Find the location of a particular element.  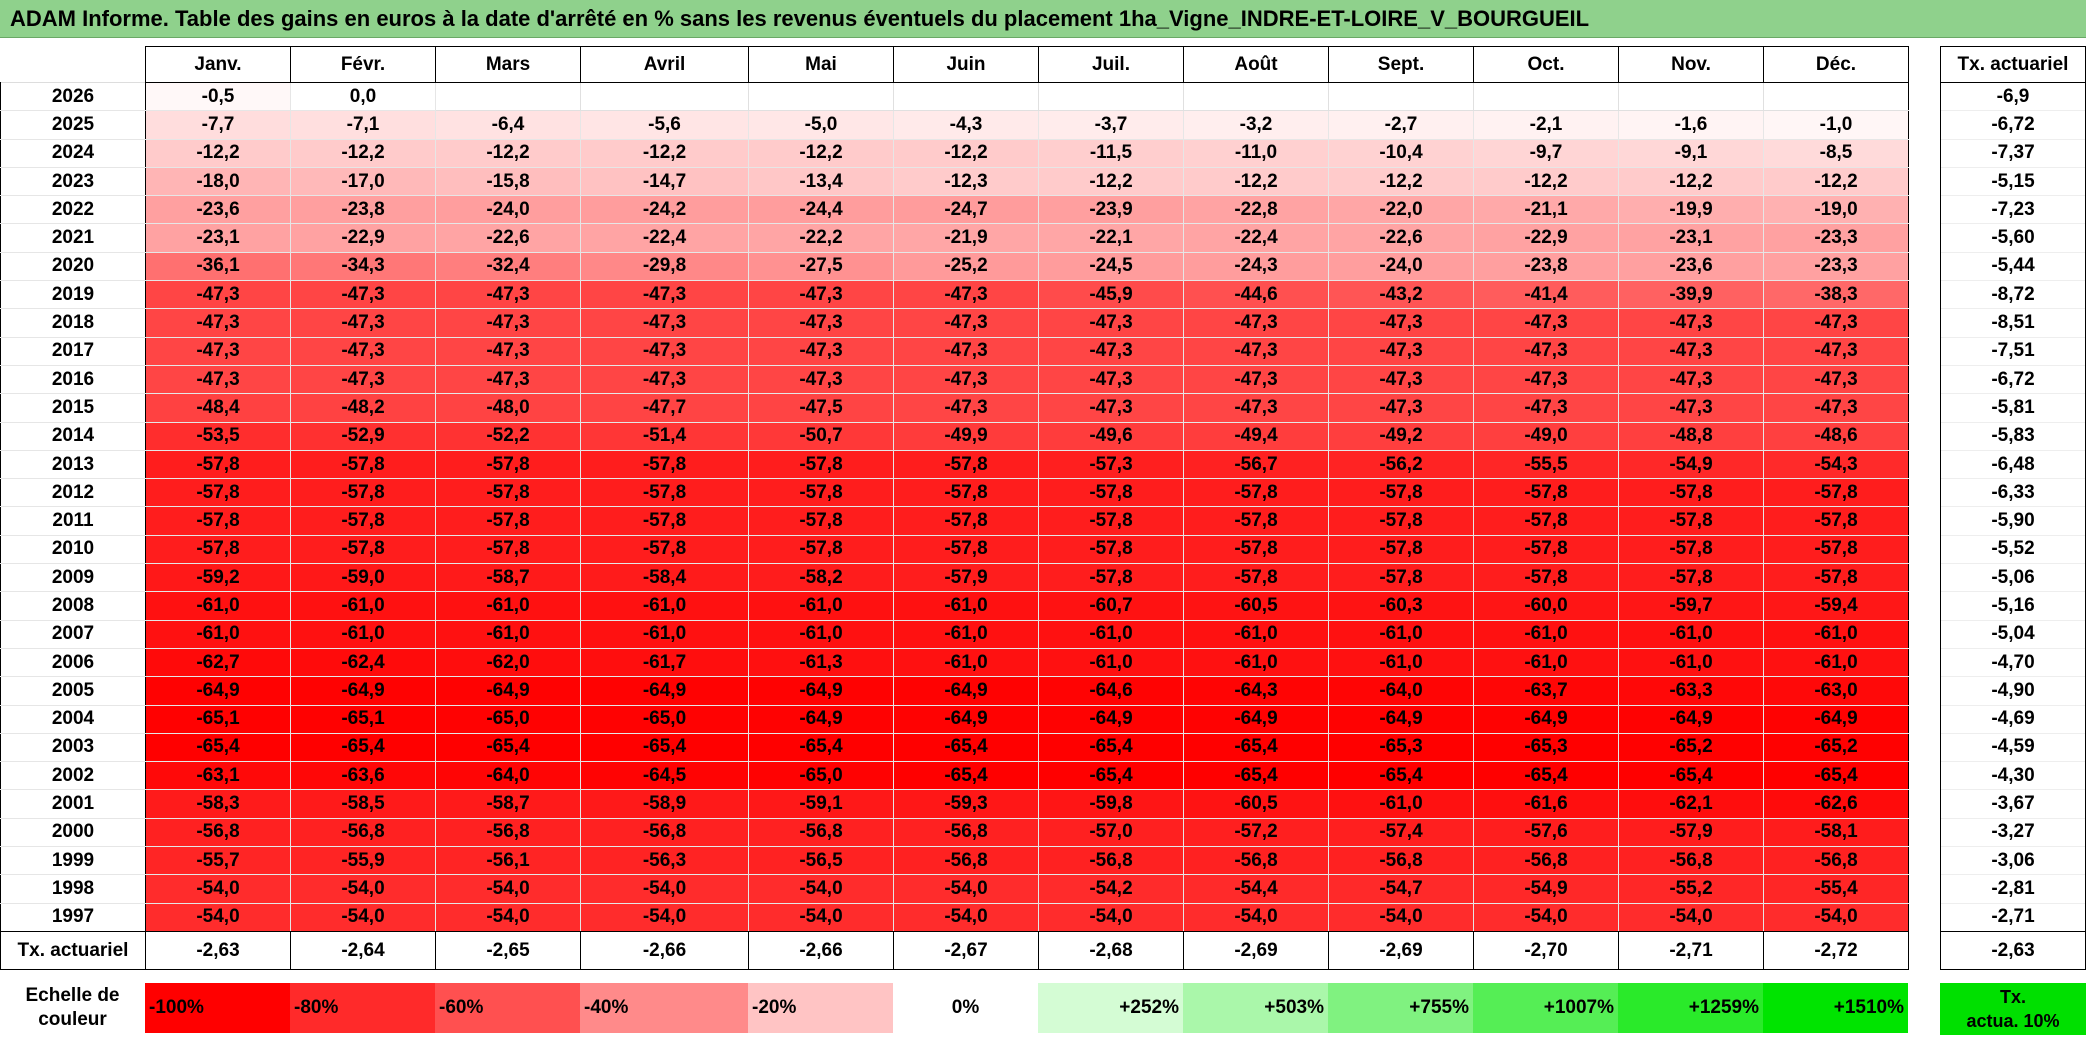

value-cell: -60,3 is located at coordinates (1401, 606).